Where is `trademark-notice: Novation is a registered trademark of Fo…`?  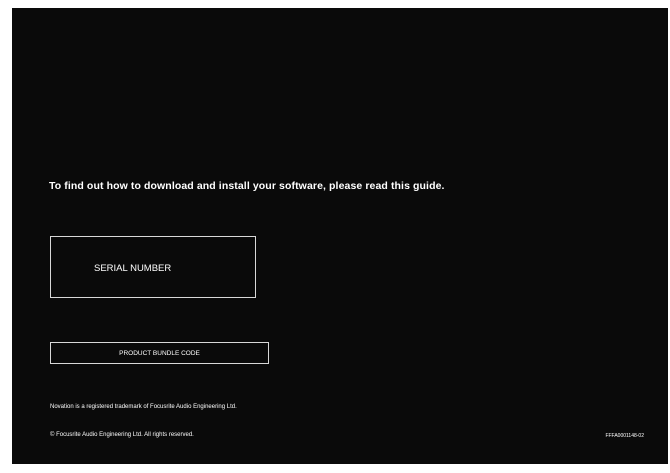 trademark-notice: Novation is a registered trademark of Fo… is located at coordinates (143, 407).